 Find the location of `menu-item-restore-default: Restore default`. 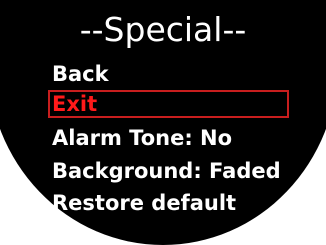

menu-item-restore-default: Restore default is located at coordinates (144, 203).